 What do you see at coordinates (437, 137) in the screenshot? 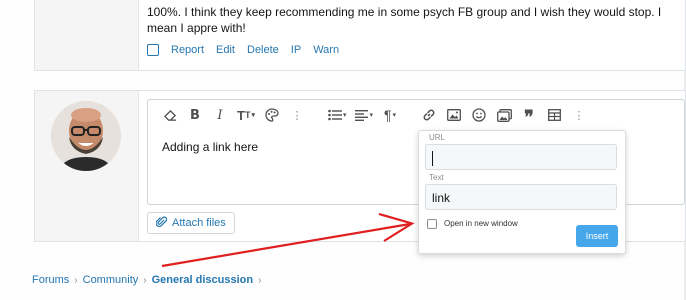
I see `url-label: URL` at bounding box center [437, 137].